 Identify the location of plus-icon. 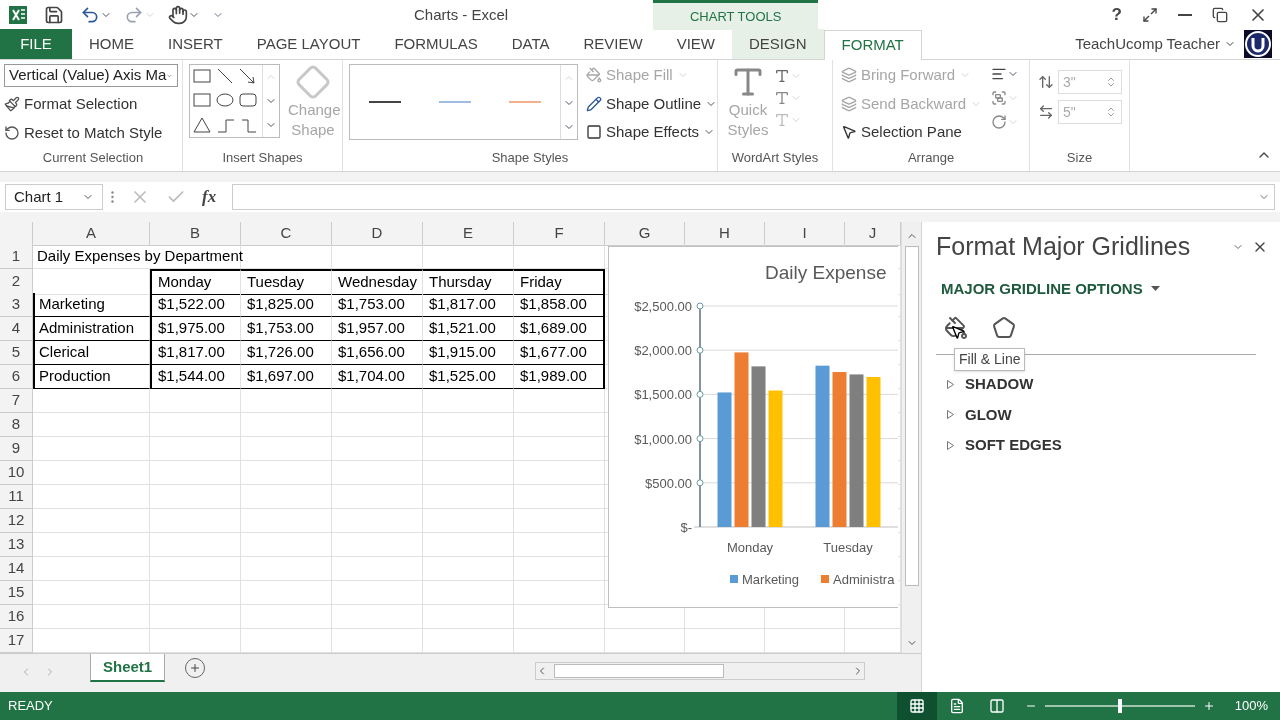
(195, 668).